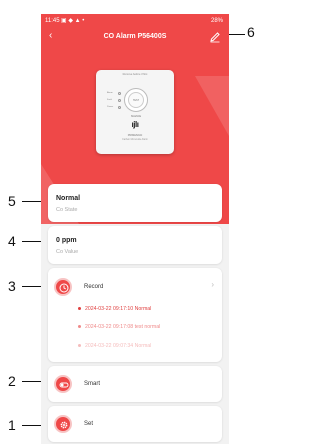 The image size is (320, 444). What do you see at coordinates (52, 21) in the screenshot?
I see `status-time: 11:45` at bounding box center [52, 21].